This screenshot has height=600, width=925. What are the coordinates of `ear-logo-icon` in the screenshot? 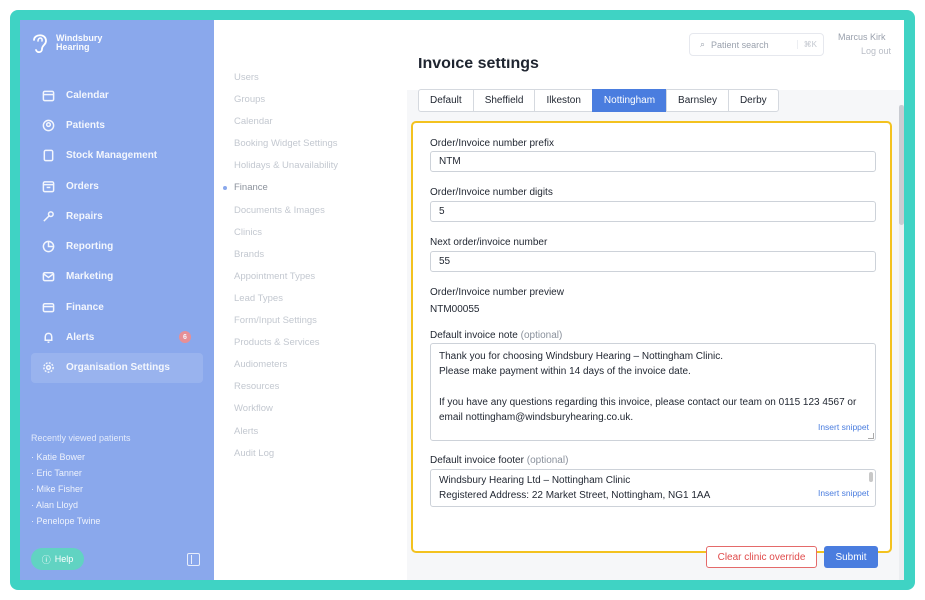 It's located at (40, 44).